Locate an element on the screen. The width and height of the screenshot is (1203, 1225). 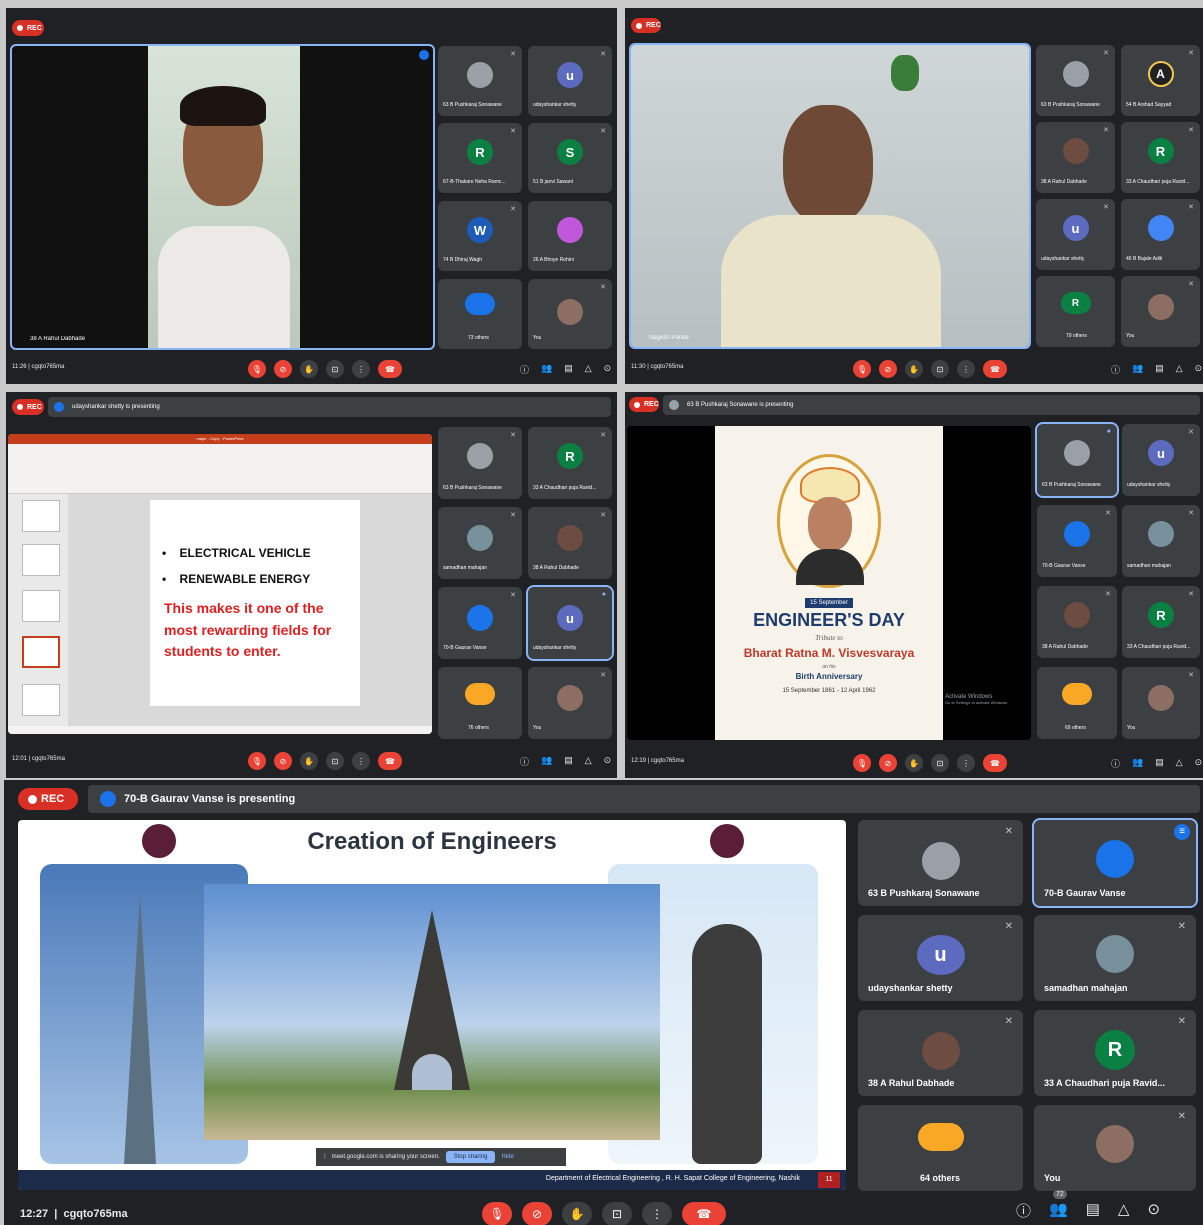
tile-speaking: u ● udayshankar shetty is located at coordinates (570, 623).